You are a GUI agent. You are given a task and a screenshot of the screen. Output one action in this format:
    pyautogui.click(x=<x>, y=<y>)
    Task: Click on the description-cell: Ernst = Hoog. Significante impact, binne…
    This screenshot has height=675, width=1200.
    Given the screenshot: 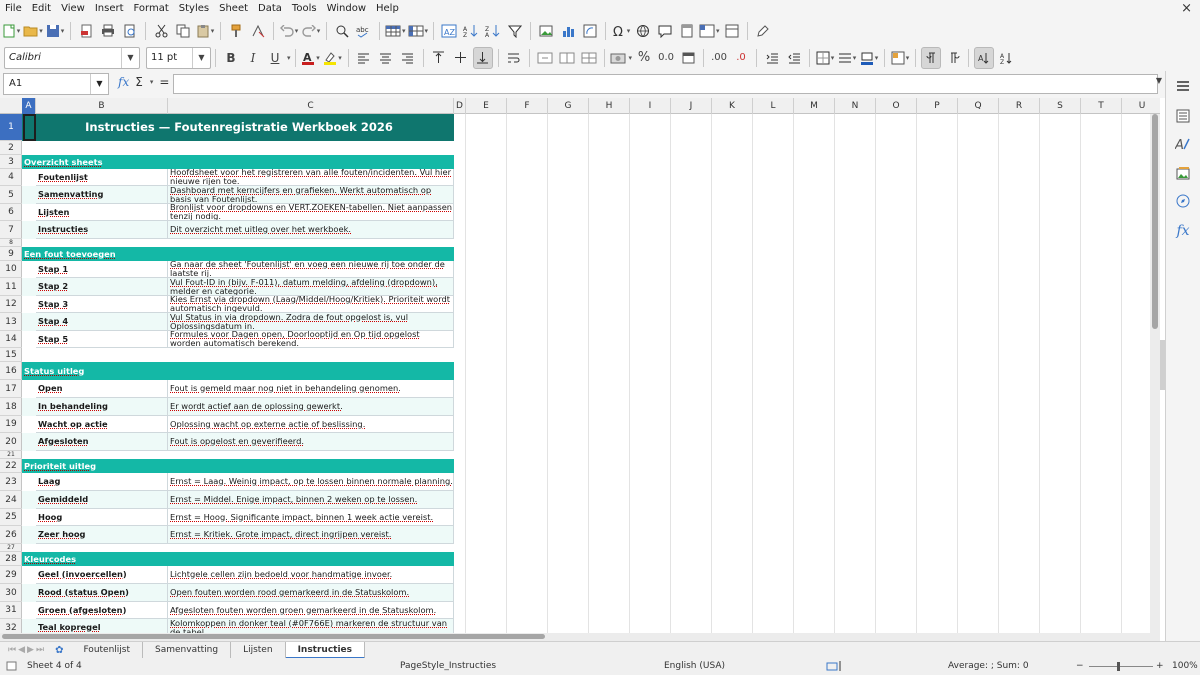 What is the action you would take?
    pyautogui.click(x=311, y=517)
    